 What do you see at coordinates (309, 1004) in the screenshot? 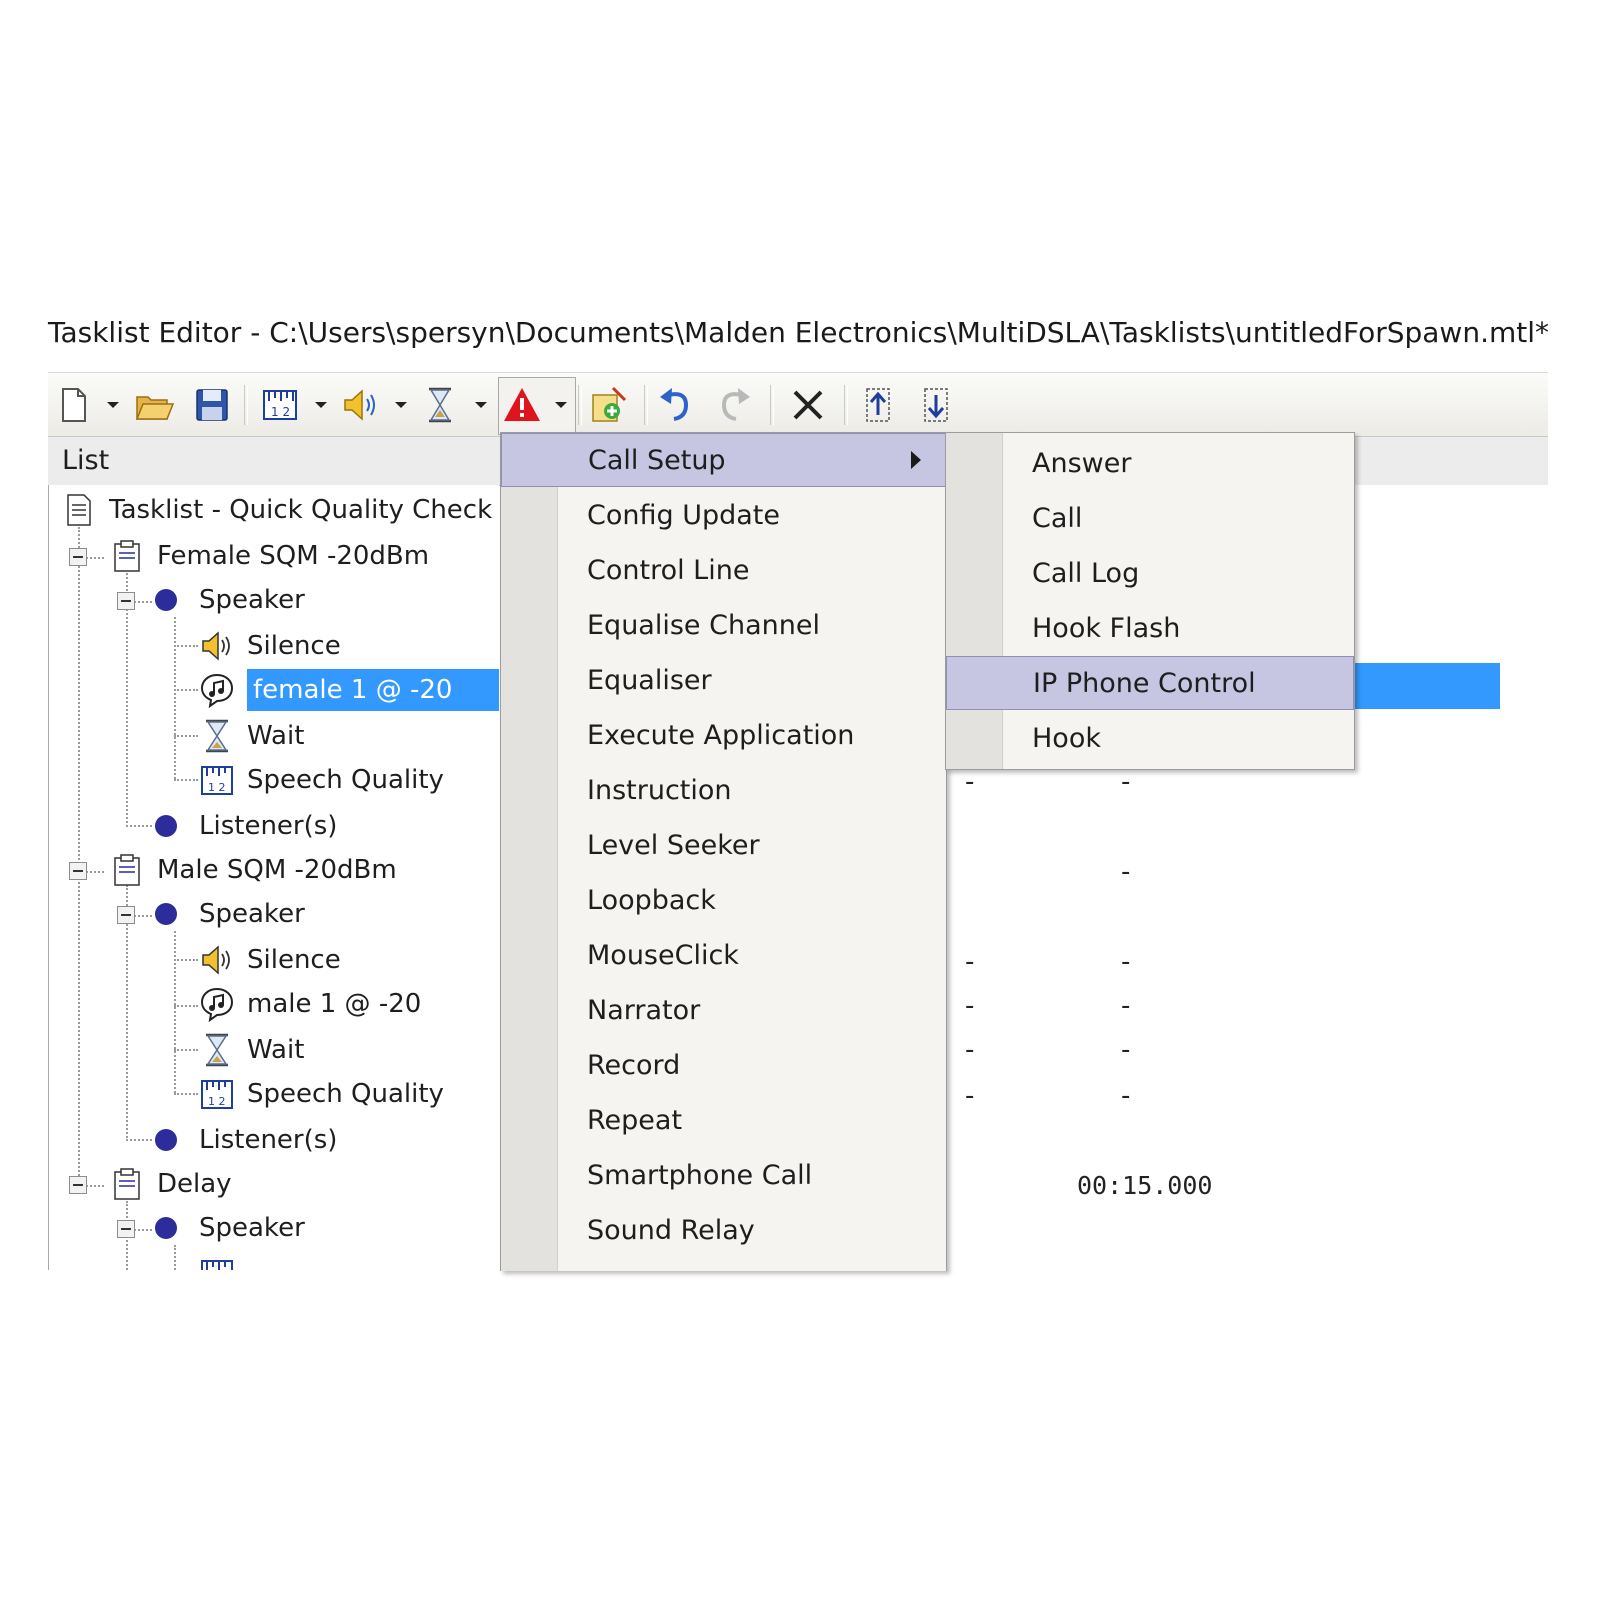
I see `tree-item: male 1 @ -20` at bounding box center [309, 1004].